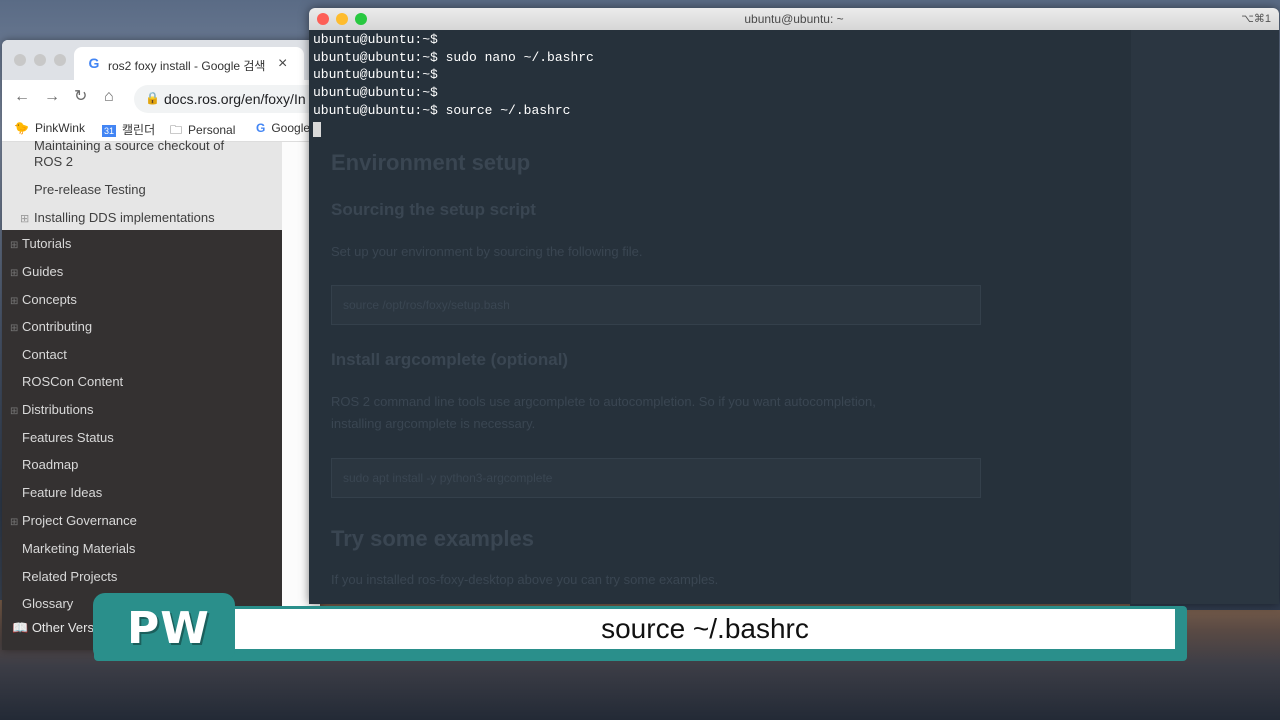 The image size is (1280, 720). Describe the element at coordinates (79, 521) in the screenshot. I see `sidebar-item-project-governance: Project Governance` at that location.